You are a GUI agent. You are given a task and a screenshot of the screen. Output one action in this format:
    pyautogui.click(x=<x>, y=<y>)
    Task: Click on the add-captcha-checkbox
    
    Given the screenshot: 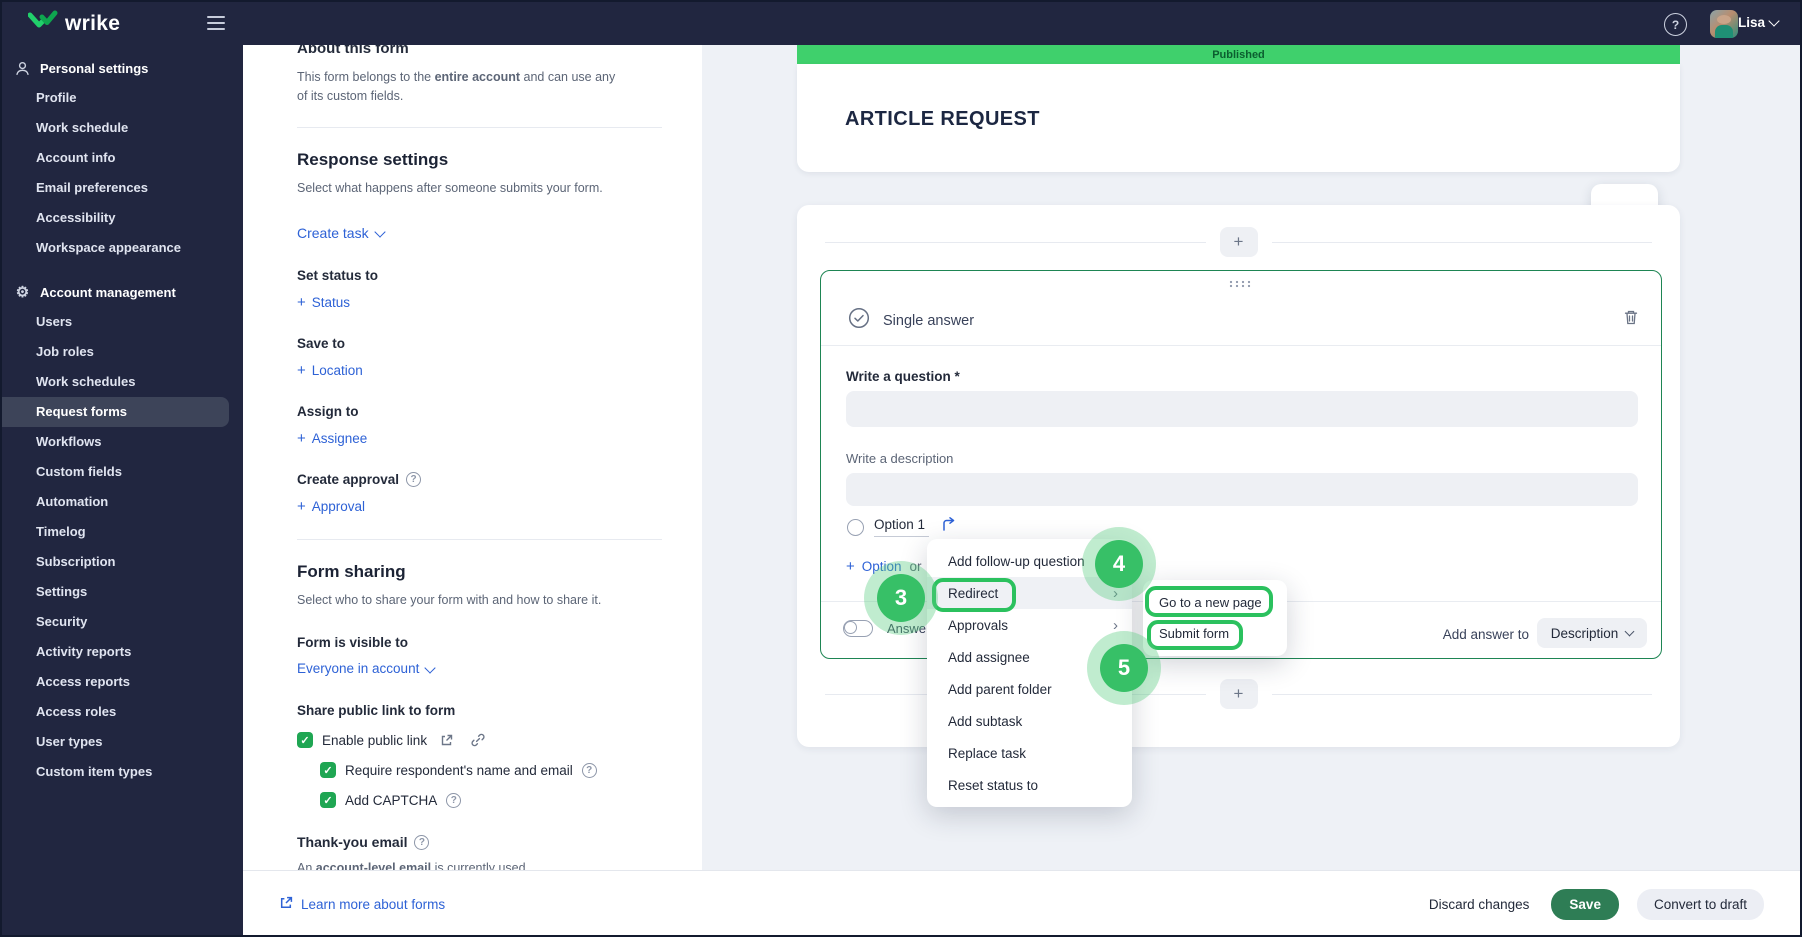 What is the action you would take?
    pyautogui.click(x=328, y=800)
    